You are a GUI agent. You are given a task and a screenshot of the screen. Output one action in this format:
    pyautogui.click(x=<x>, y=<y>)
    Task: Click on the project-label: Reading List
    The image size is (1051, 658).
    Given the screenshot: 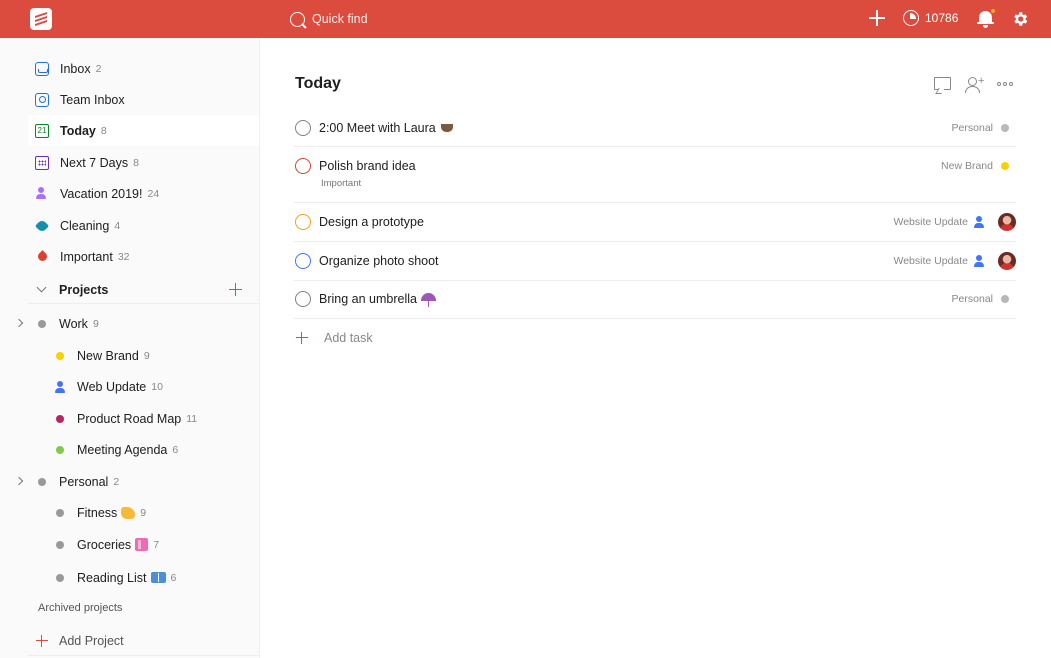 What is the action you would take?
    pyautogui.click(x=112, y=577)
    